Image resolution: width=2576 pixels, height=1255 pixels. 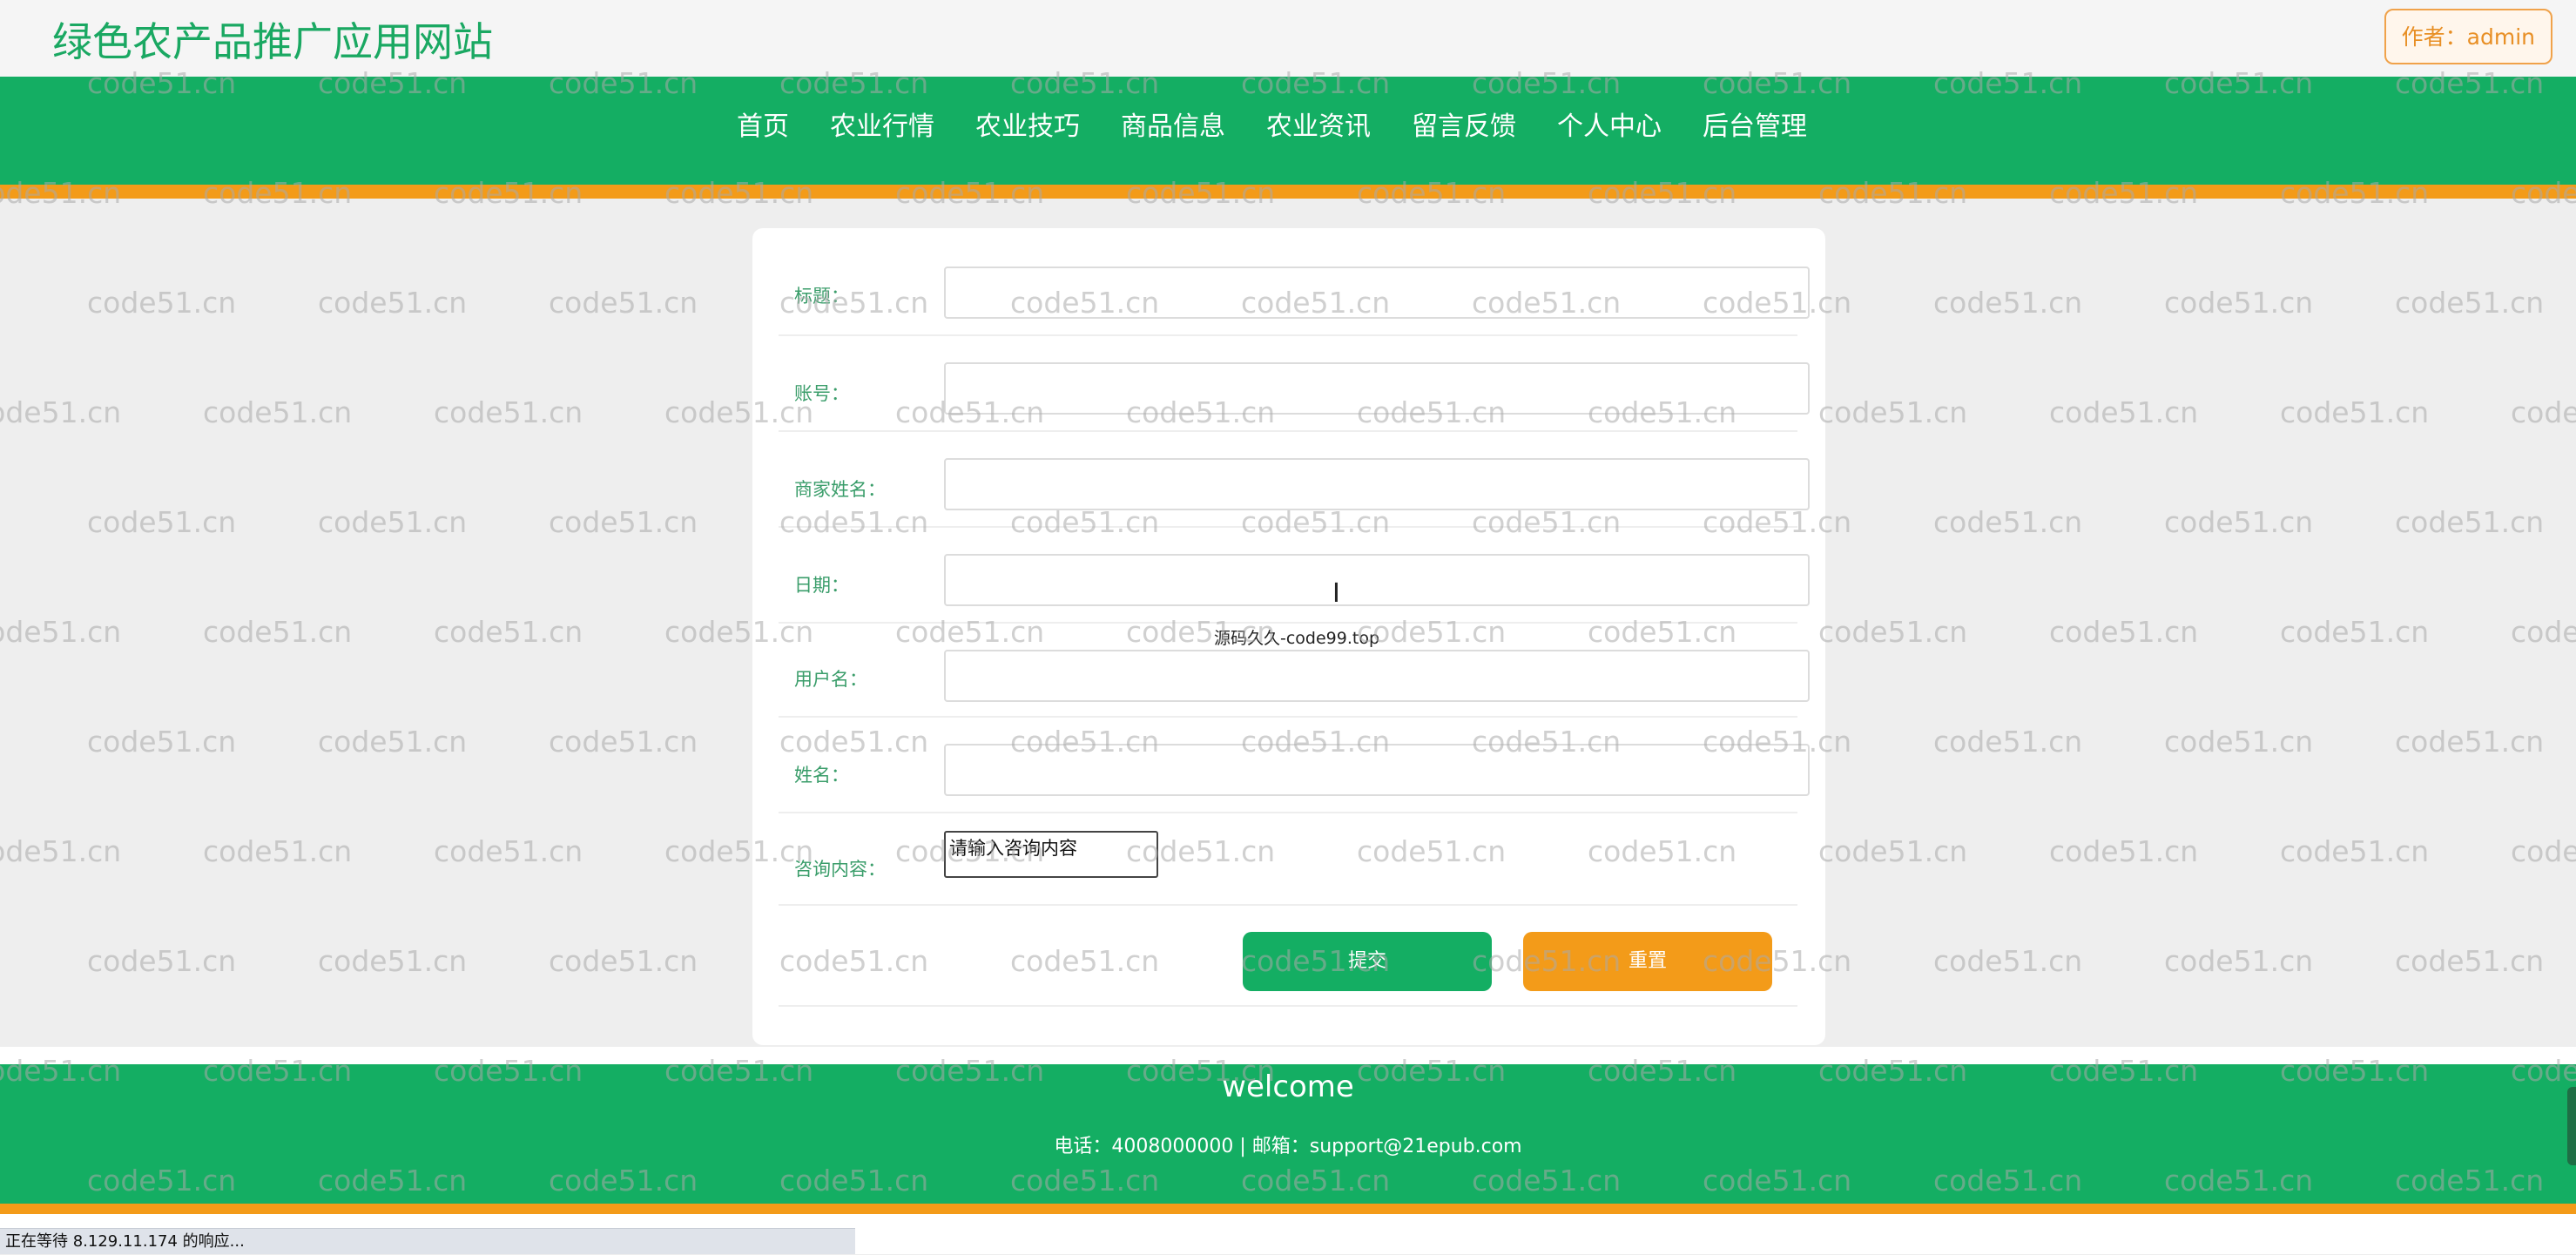 I want to click on nav-item-news: 农业资讯, so click(x=1318, y=127).